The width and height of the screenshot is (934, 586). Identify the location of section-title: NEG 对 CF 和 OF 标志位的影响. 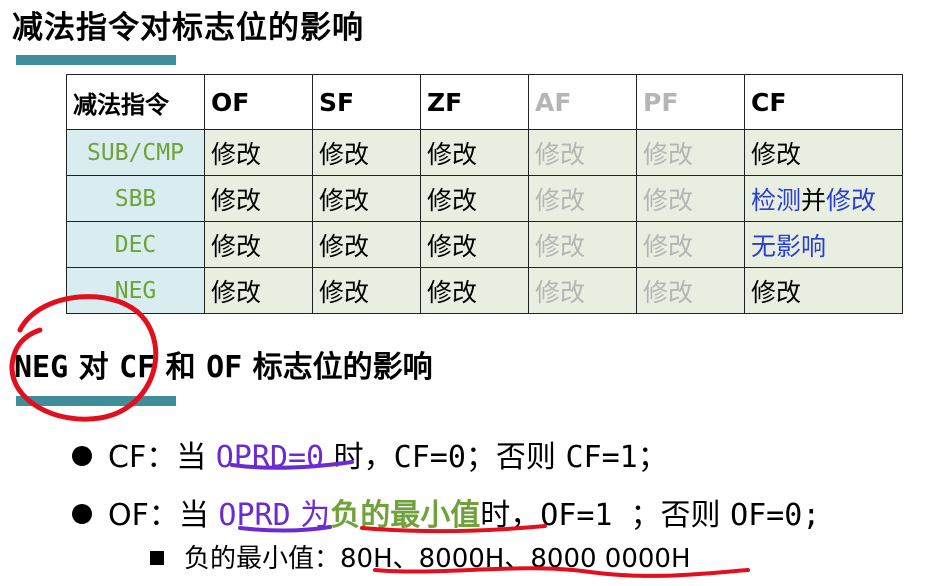
(223, 364).